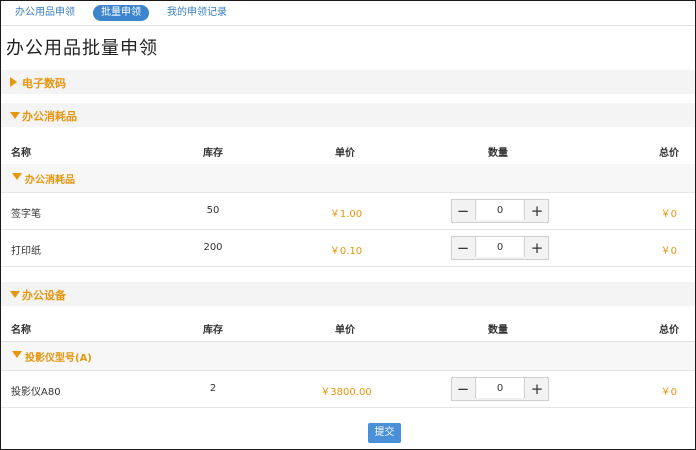  What do you see at coordinates (197, 13) in the screenshot?
I see `tab-my-request-records: 我的申领记录` at bounding box center [197, 13].